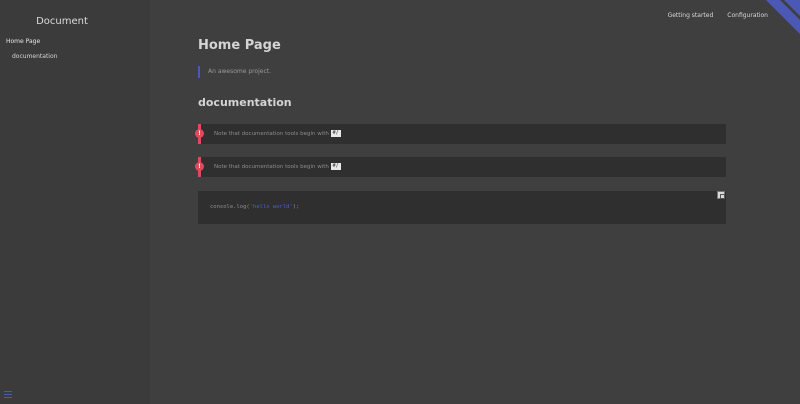  What do you see at coordinates (296, 207) in the screenshot?
I see `code-suffix: );` at bounding box center [296, 207].